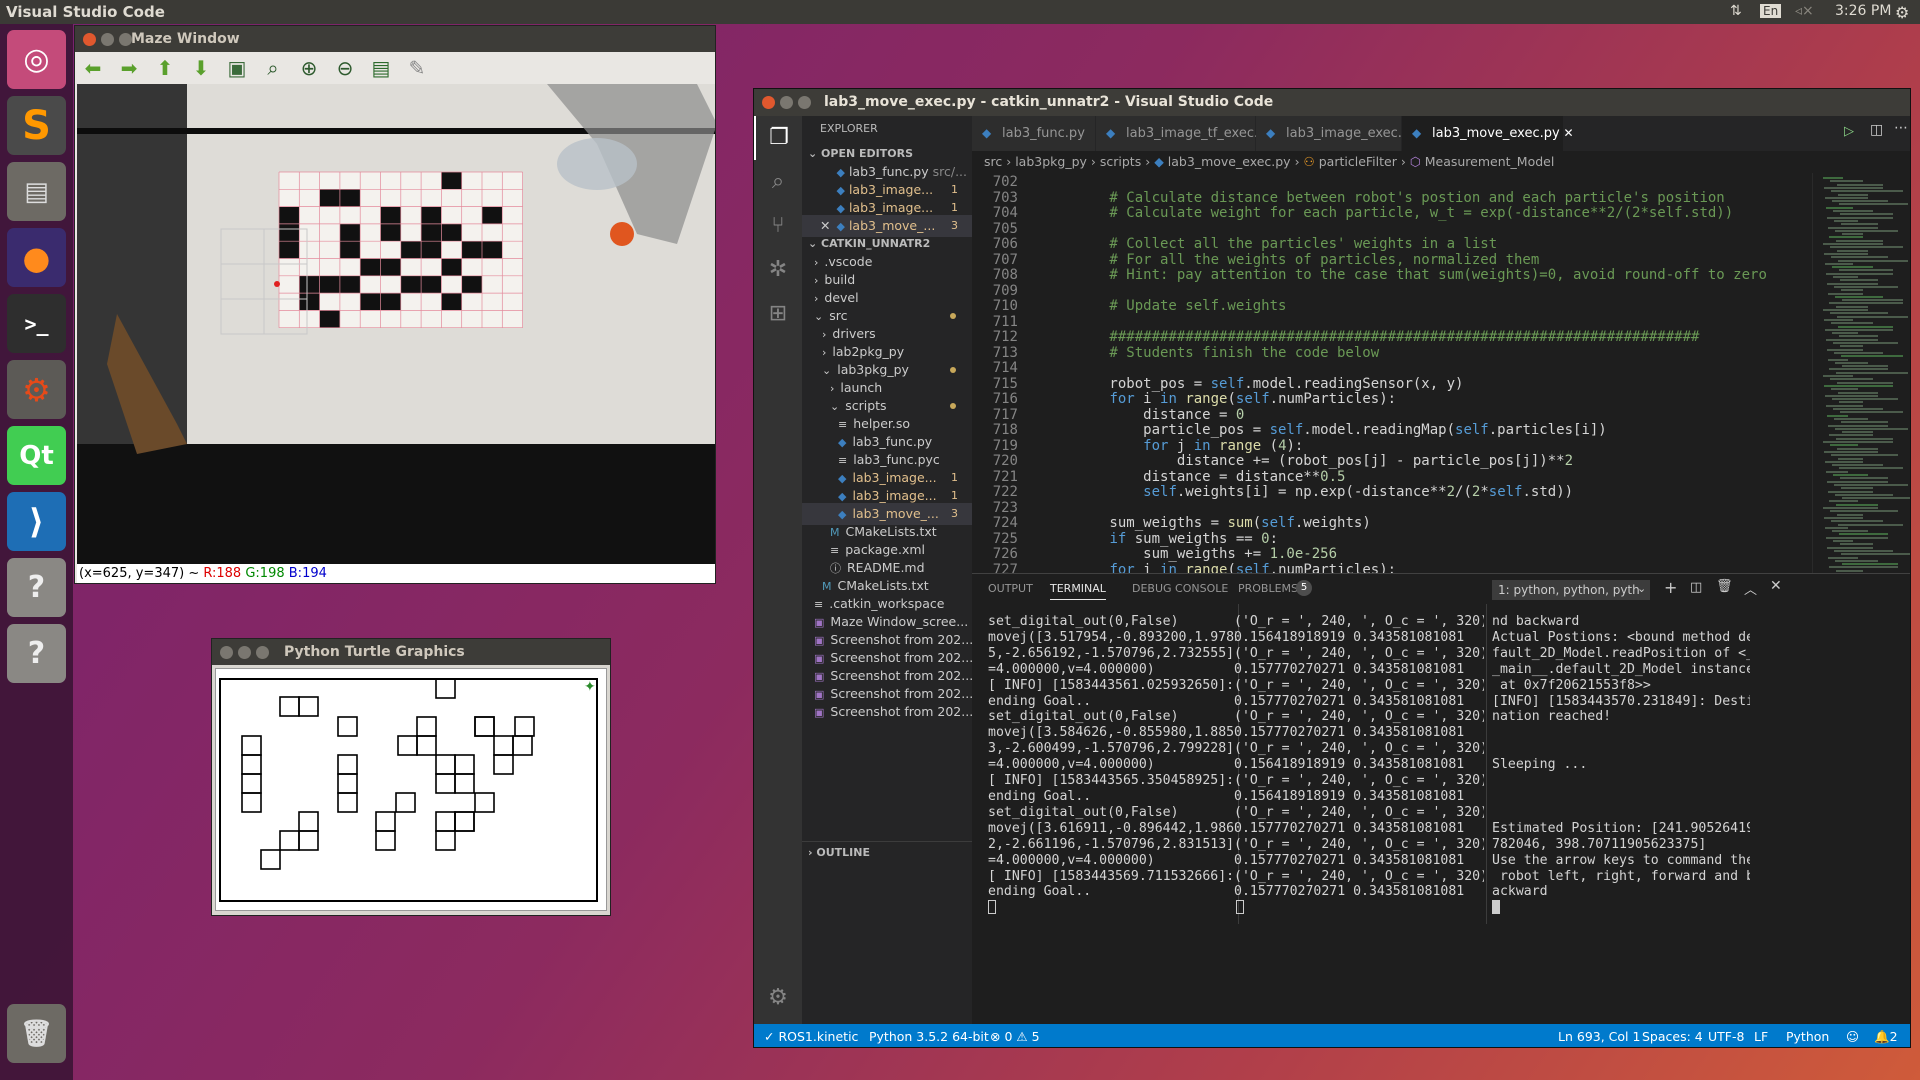 This screenshot has height=1080, width=1920. Describe the element at coordinates (1726, 1035) in the screenshot. I see `encoding: UTF-8` at that location.